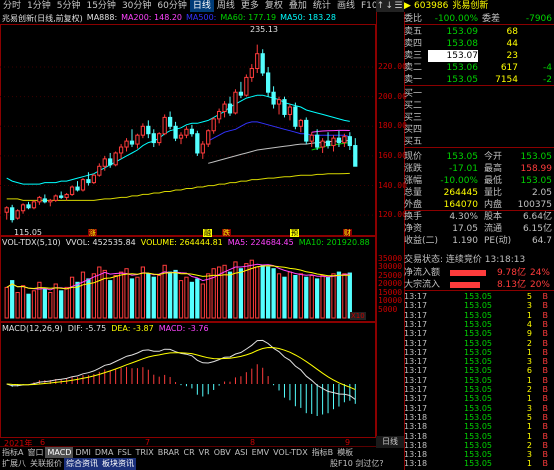 Image resolution: width=554 pixels, height=470 pixels. I want to click on indicator-tab-13: VOL-TDX, so click(290, 453).